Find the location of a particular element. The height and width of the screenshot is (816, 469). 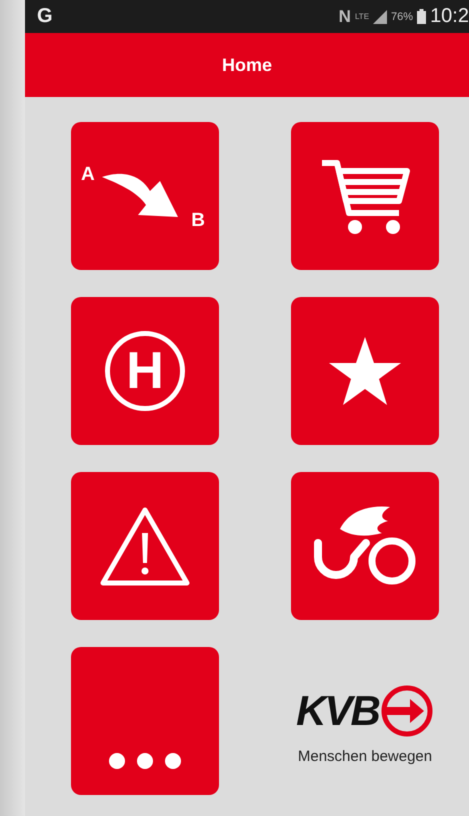

bus-stop-icon: H is located at coordinates (145, 371).